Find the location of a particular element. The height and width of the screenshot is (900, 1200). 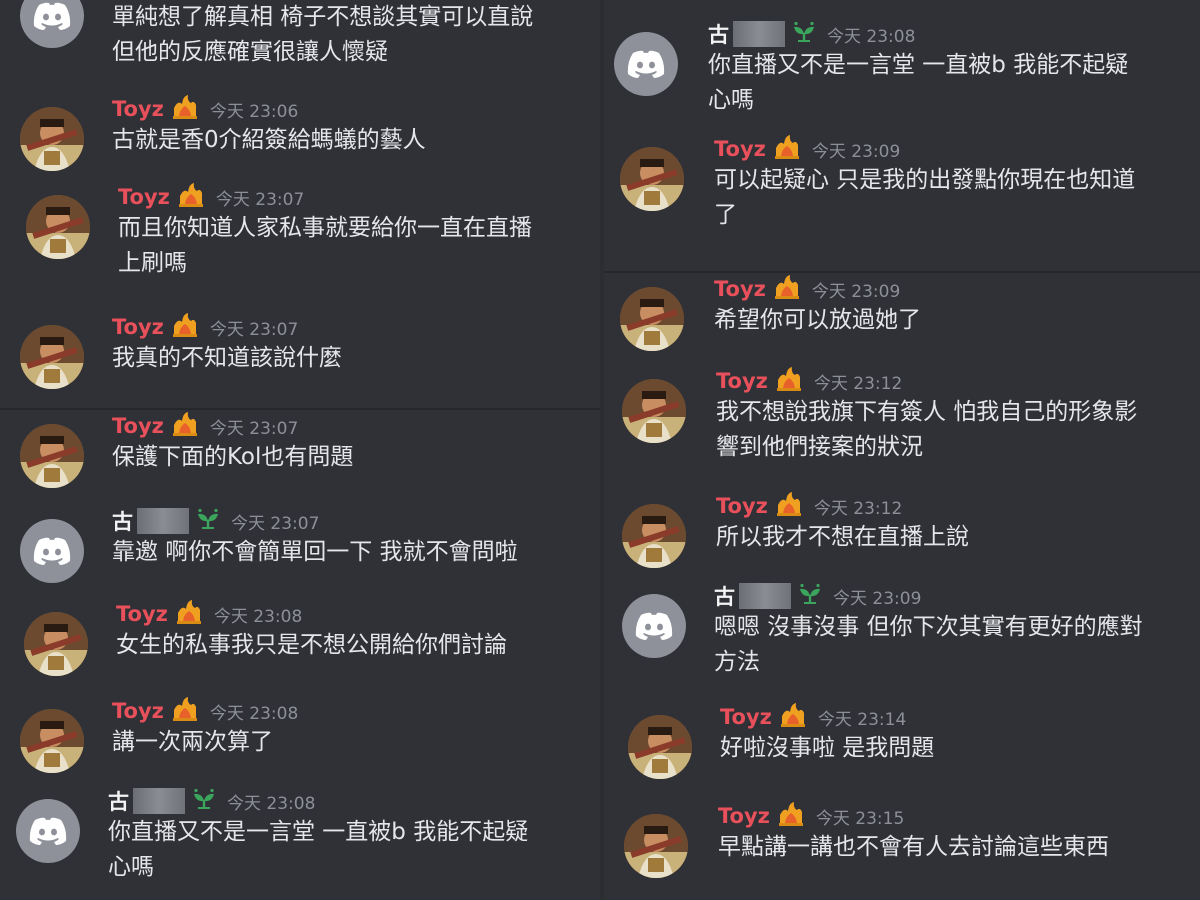

message-text: 好啦沒事啦 是我問題 is located at coordinates (827, 748).